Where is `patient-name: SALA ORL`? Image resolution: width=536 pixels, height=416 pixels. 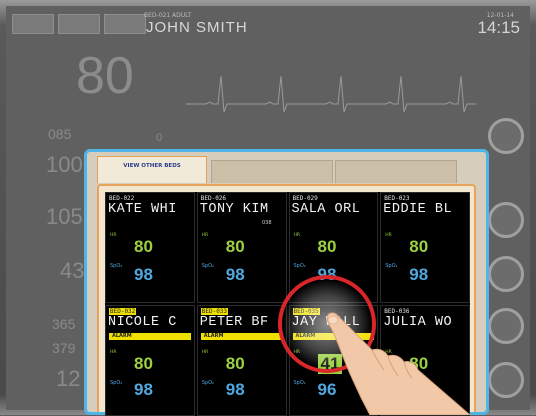
patient-name: SALA ORL is located at coordinates (326, 209).